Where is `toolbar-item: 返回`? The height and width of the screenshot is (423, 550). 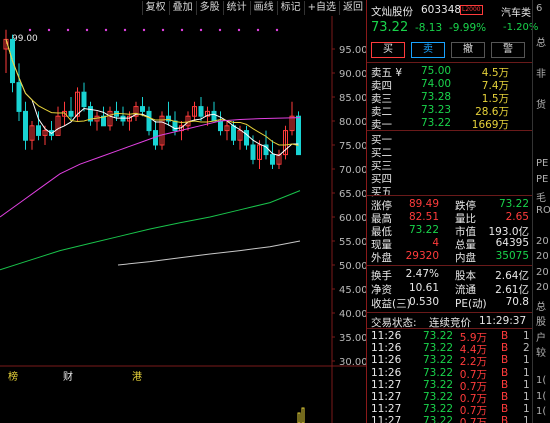
toolbar-item: 返回 is located at coordinates (352, 8).